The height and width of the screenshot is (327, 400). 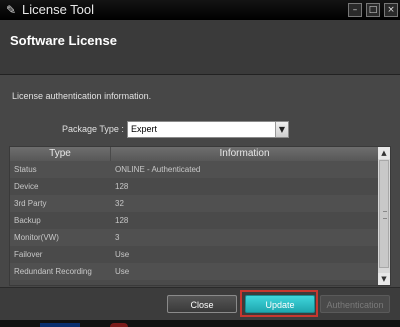 What do you see at coordinates (93, 129) in the screenshot?
I see `package-type-label: Package Type :` at bounding box center [93, 129].